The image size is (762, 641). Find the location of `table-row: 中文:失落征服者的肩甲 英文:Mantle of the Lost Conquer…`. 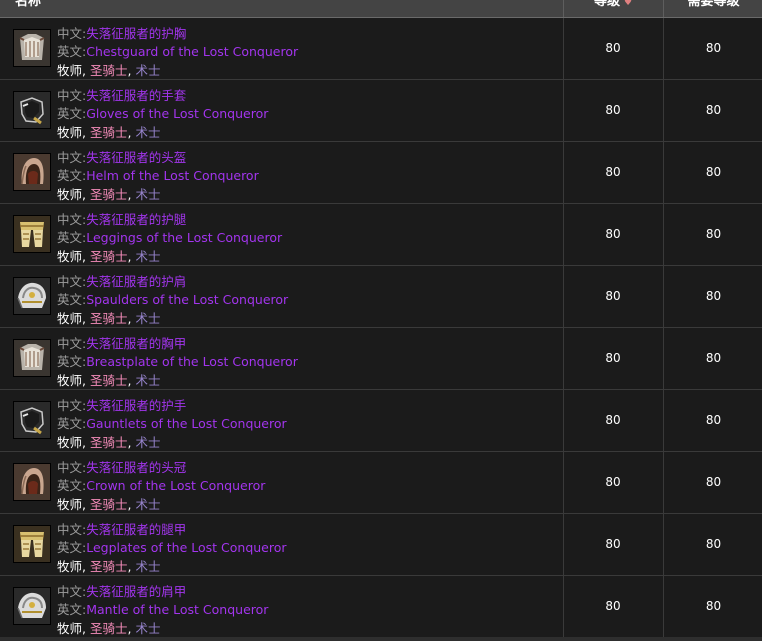

table-row: 中文:失落征服者的肩甲 英文:Mantle of the Lost Conquer… is located at coordinates (381, 607).